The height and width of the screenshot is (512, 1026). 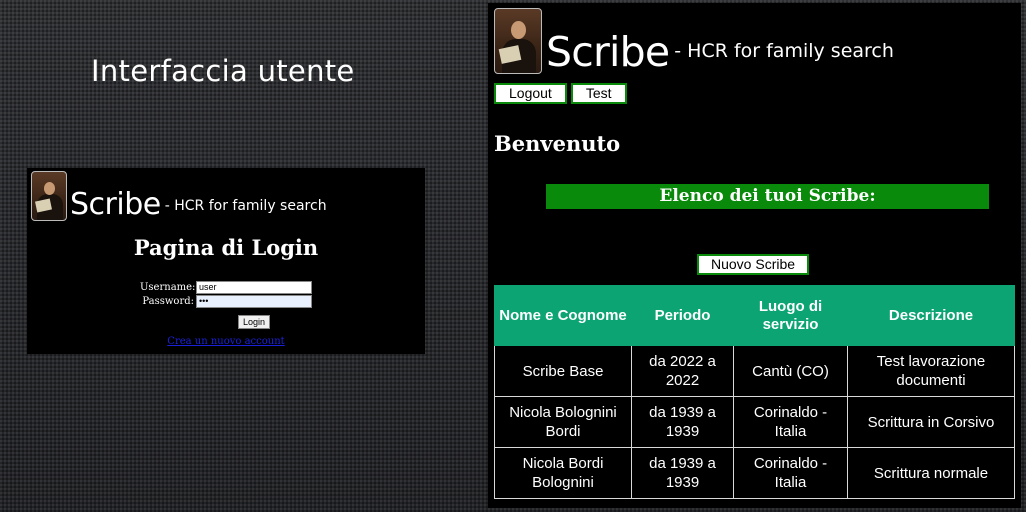 I want to click on password-input, so click(x=254, y=301).